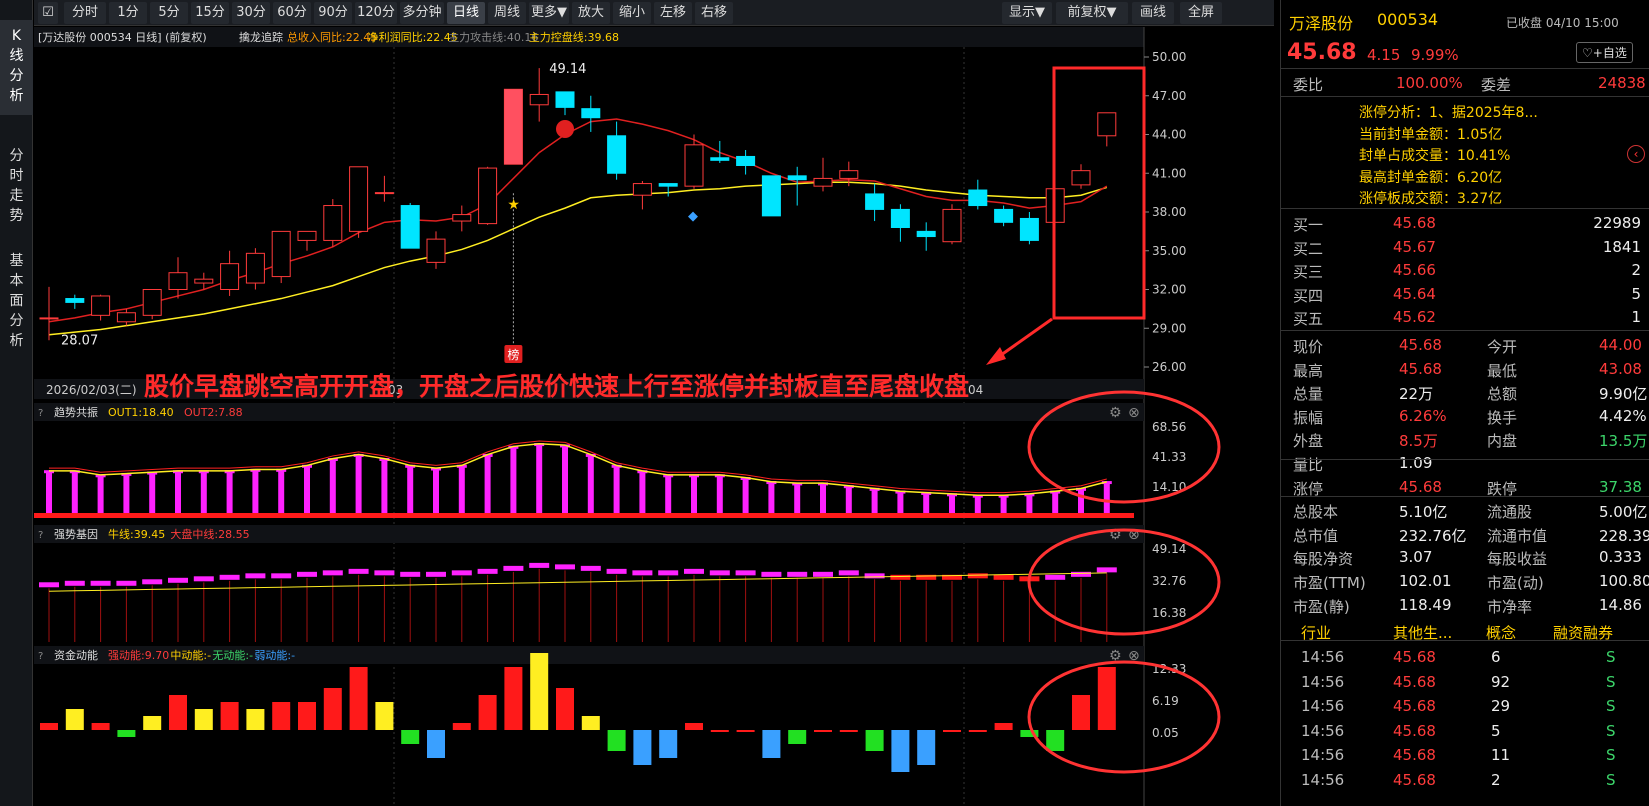  What do you see at coordinates (141, 412) in the screenshot?
I see `panel1-value: OUT1:18.40` at bounding box center [141, 412].